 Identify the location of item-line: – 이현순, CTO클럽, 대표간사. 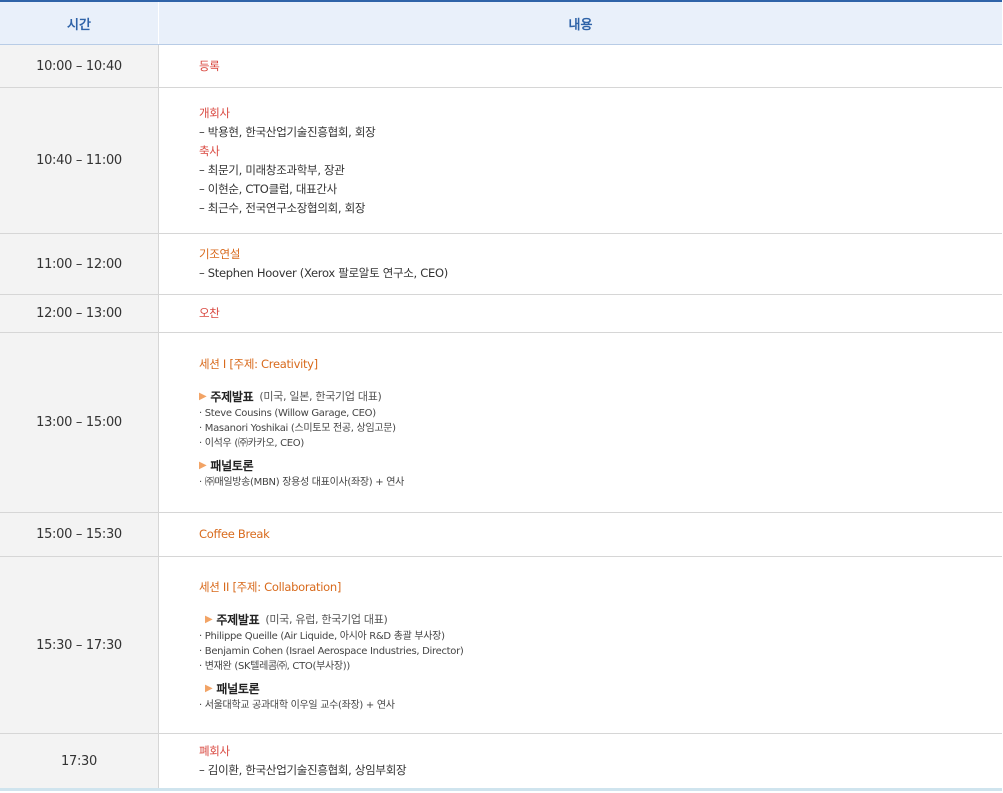
(268, 188).